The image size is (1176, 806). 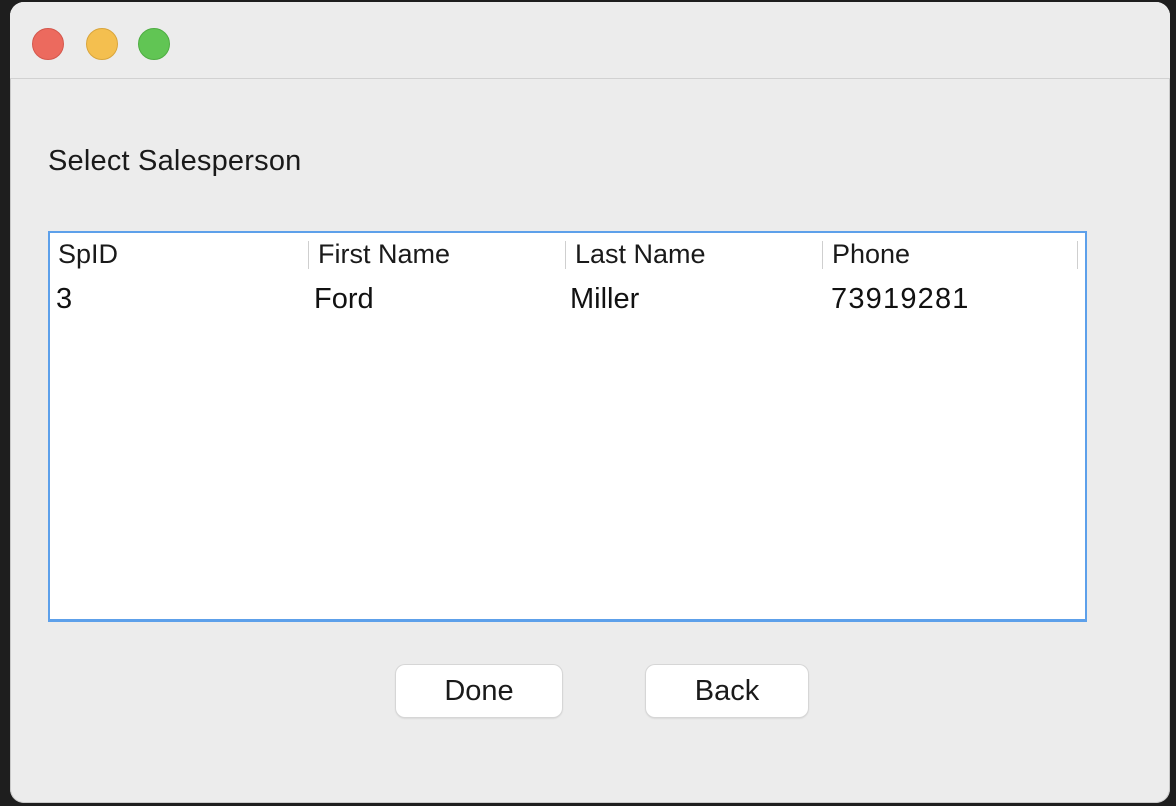 I want to click on table-header: SpID First Name Last Name Phone, so click(x=567, y=255).